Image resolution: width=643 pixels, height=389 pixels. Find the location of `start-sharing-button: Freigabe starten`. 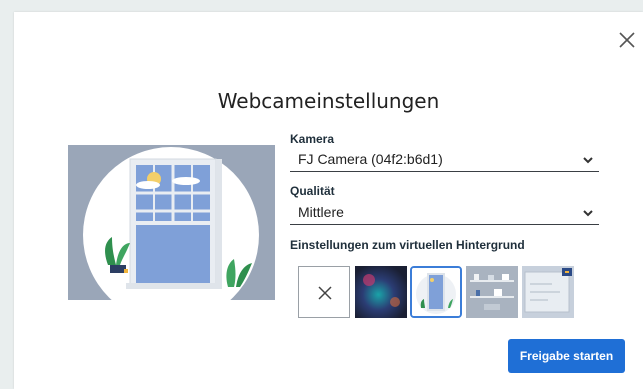

start-sharing-button: Freigabe starten is located at coordinates (566, 356).